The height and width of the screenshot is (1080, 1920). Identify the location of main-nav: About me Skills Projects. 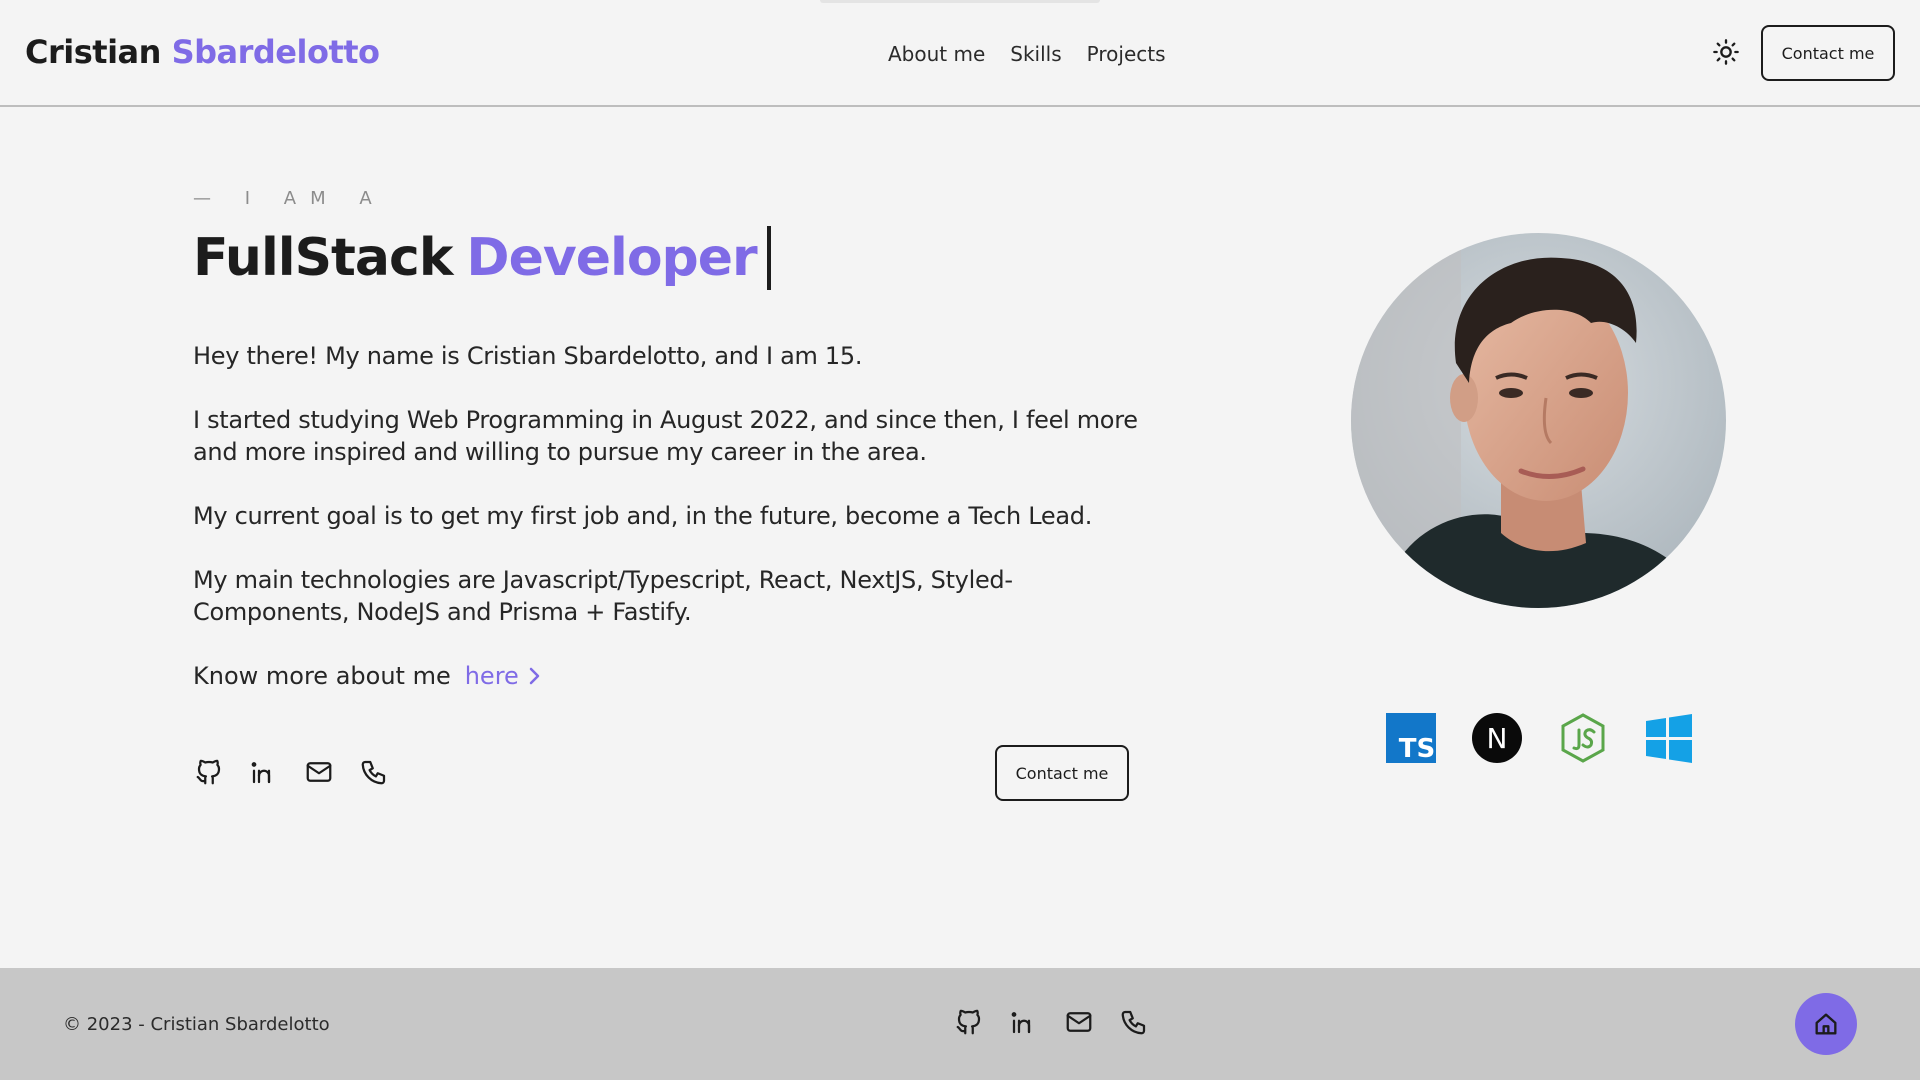
(1027, 54).